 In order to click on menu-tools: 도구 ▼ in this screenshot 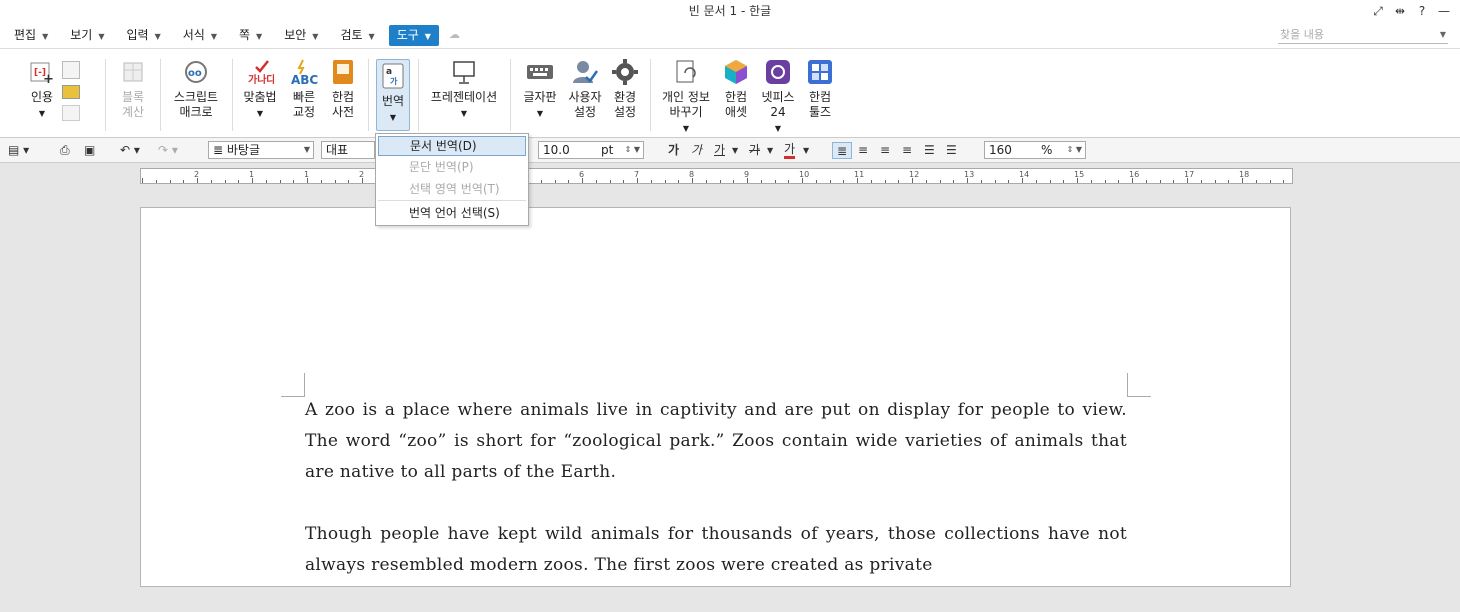, I will do `click(413, 35)`.